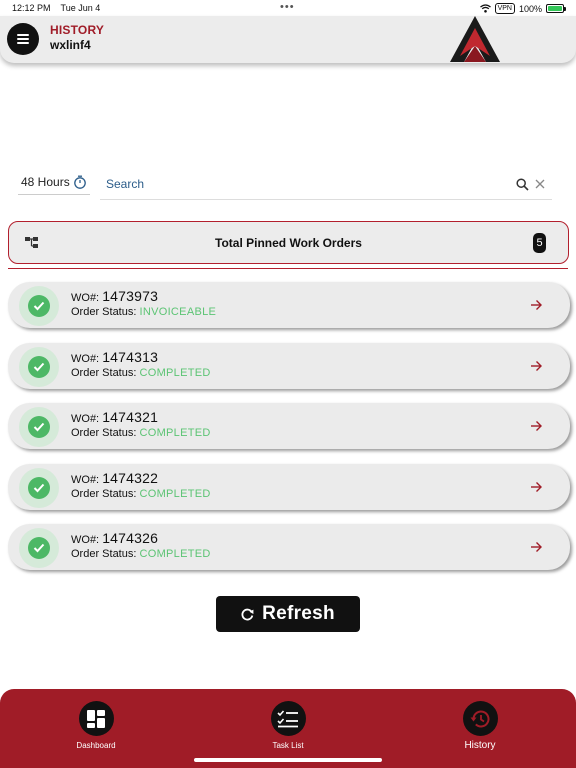 The height and width of the screenshot is (768, 576). What do you see at coordinates (178, 312) in the screenshot?
I see `wo-status: INVOICEABLE` at bounding box center [178, 312].